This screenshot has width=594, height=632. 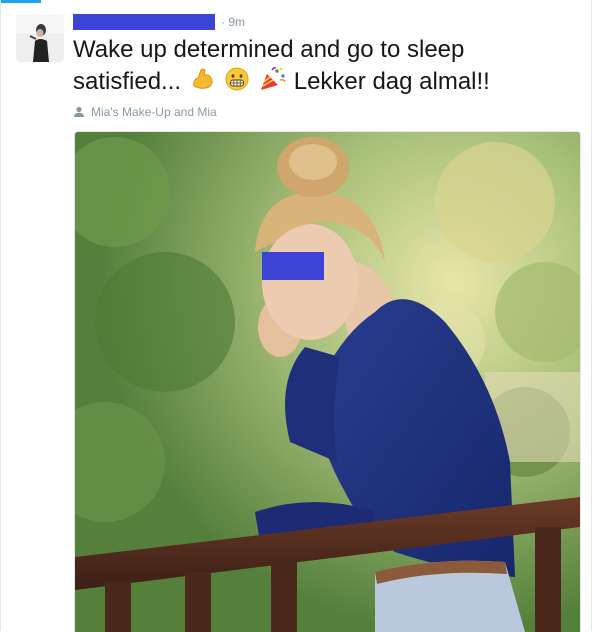 I want to click on party-popper-icon, so click(x=273, y=83).